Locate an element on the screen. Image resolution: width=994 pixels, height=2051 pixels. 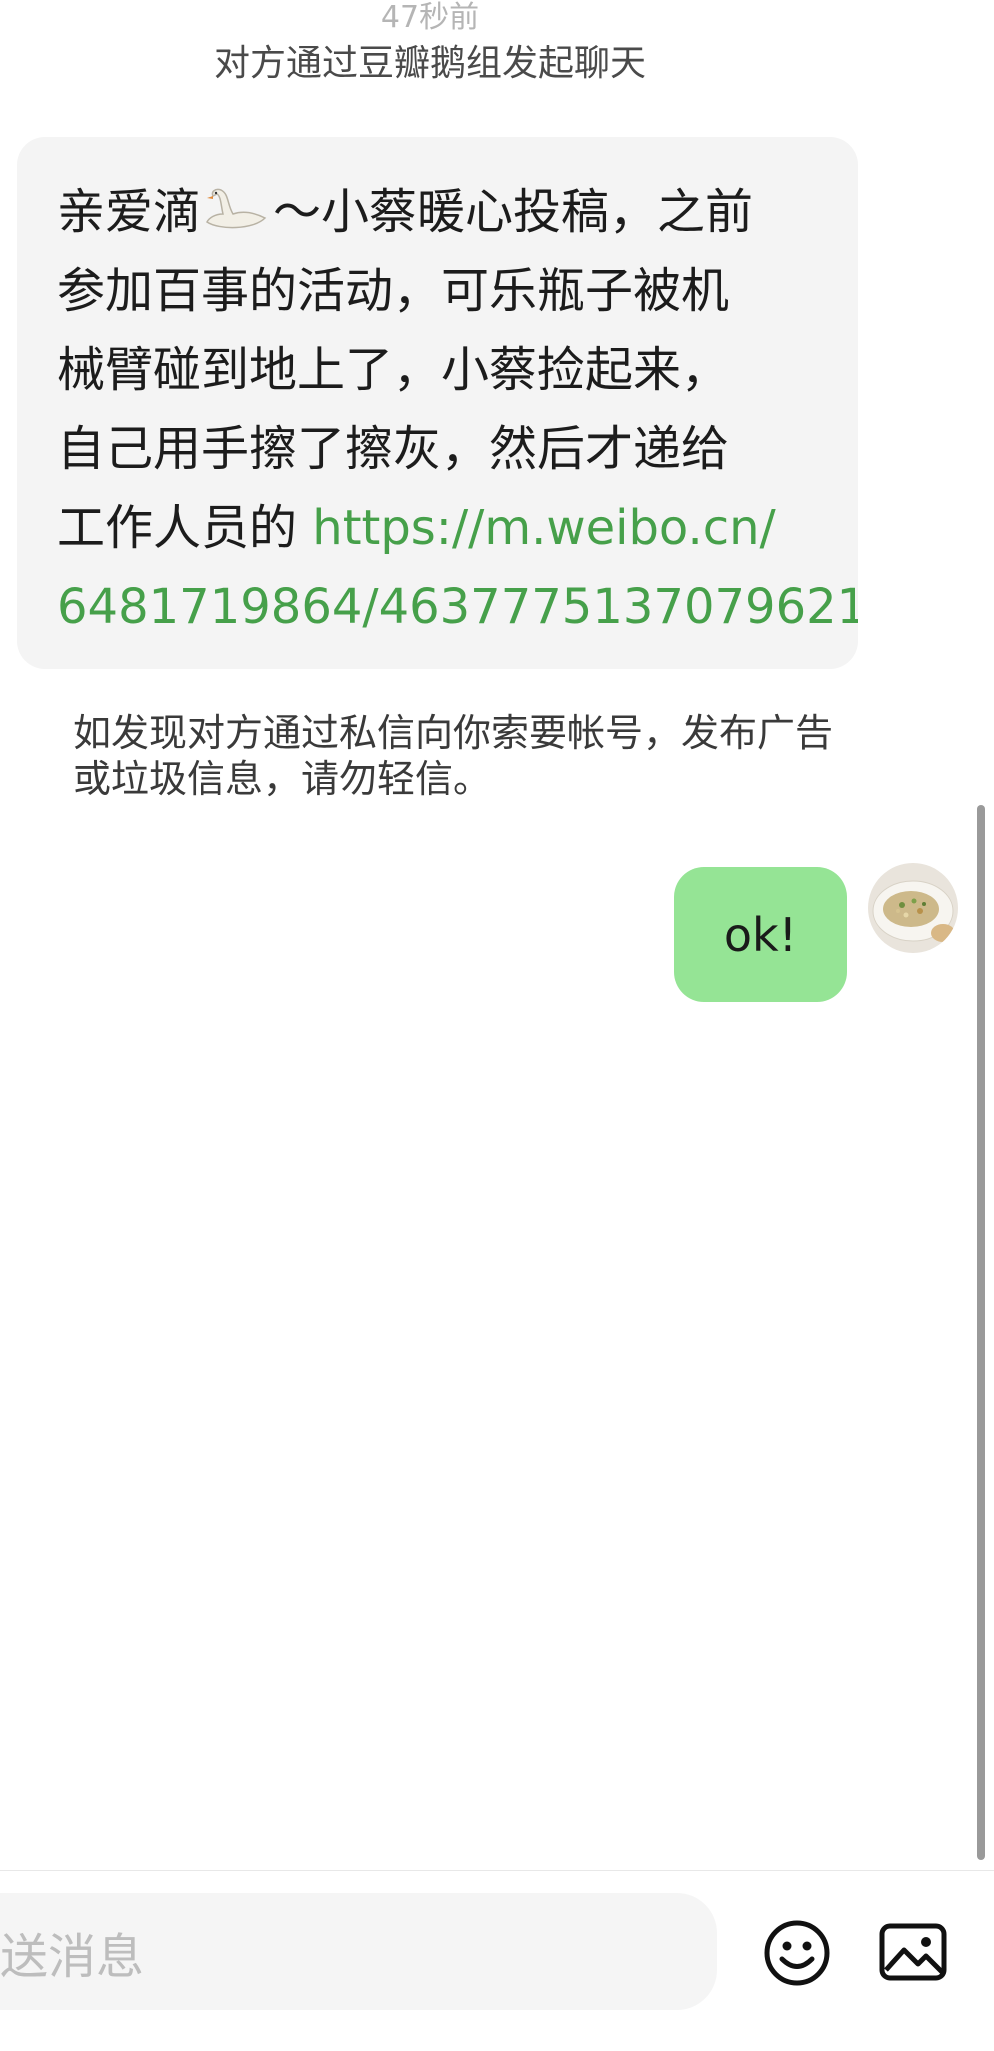
message-line: 械臂碰到地上了，小蔡捡起来， is located at coordinates (393, 370).